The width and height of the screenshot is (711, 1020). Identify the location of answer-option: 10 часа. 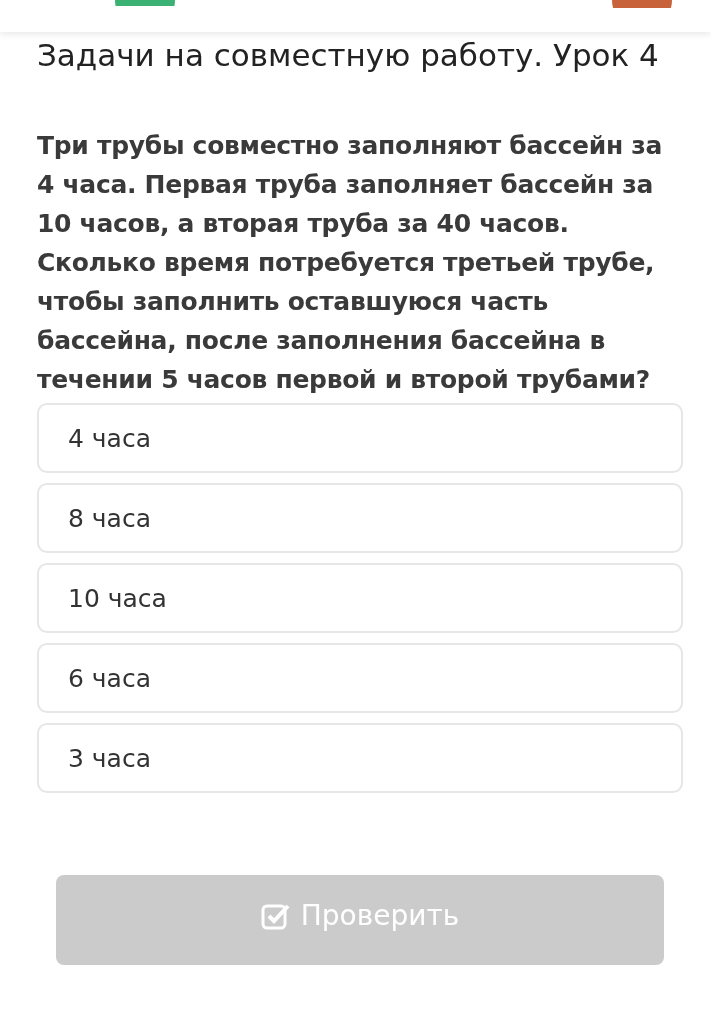
(360, 598).